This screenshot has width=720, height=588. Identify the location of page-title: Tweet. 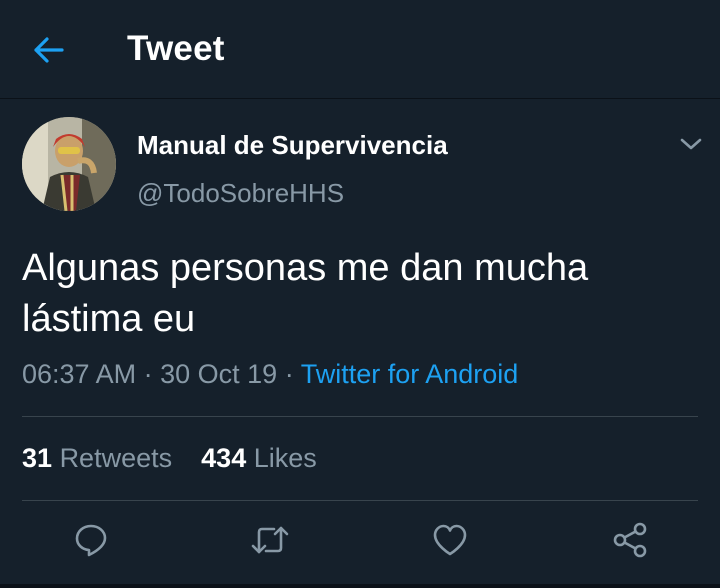
(176, 48).